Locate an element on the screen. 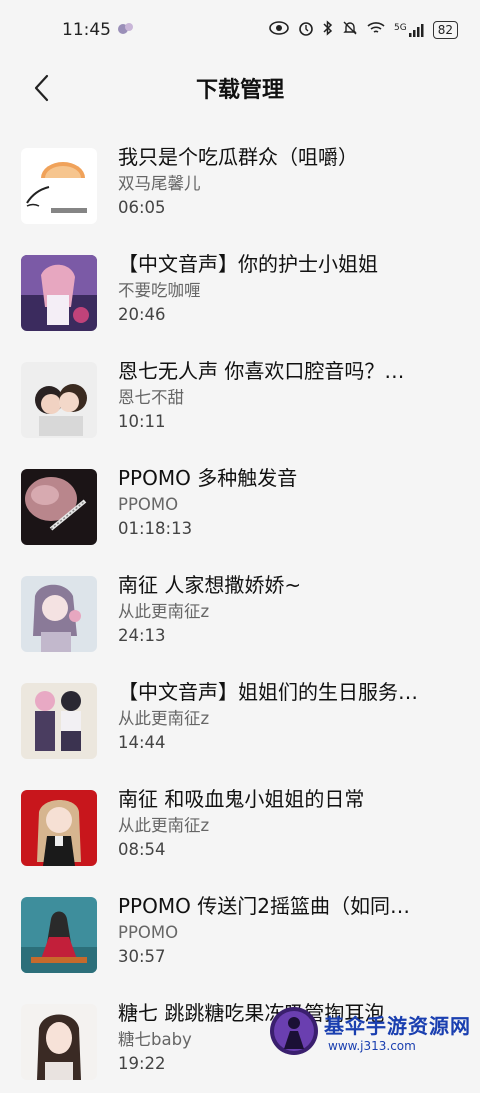 The height and width of the screenshot is (1093, 480). item-duration: 24:13 is located at coordinates (142, 635).